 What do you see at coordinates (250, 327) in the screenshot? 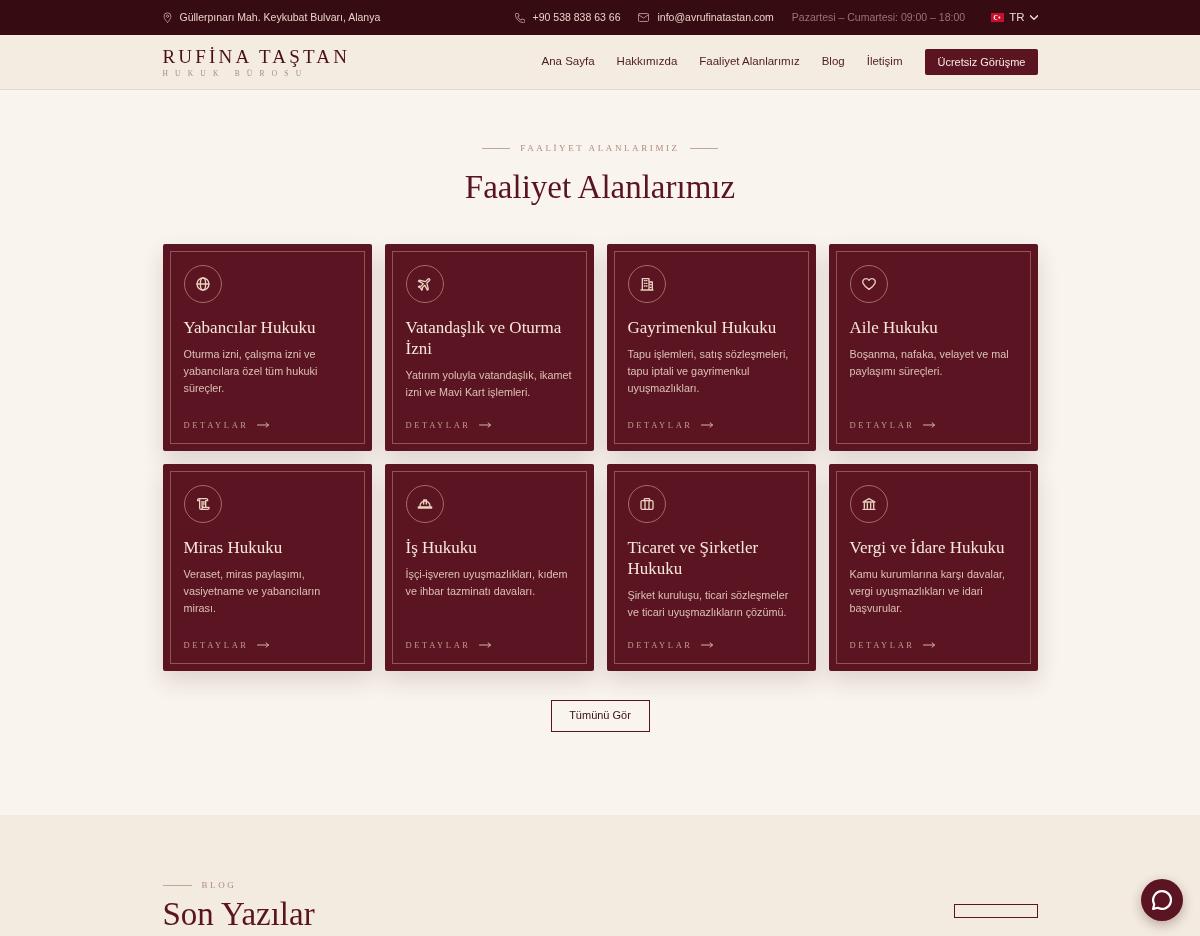
I see `card-title: Yabancılar Hukuku` at bounding box center [250, 327].